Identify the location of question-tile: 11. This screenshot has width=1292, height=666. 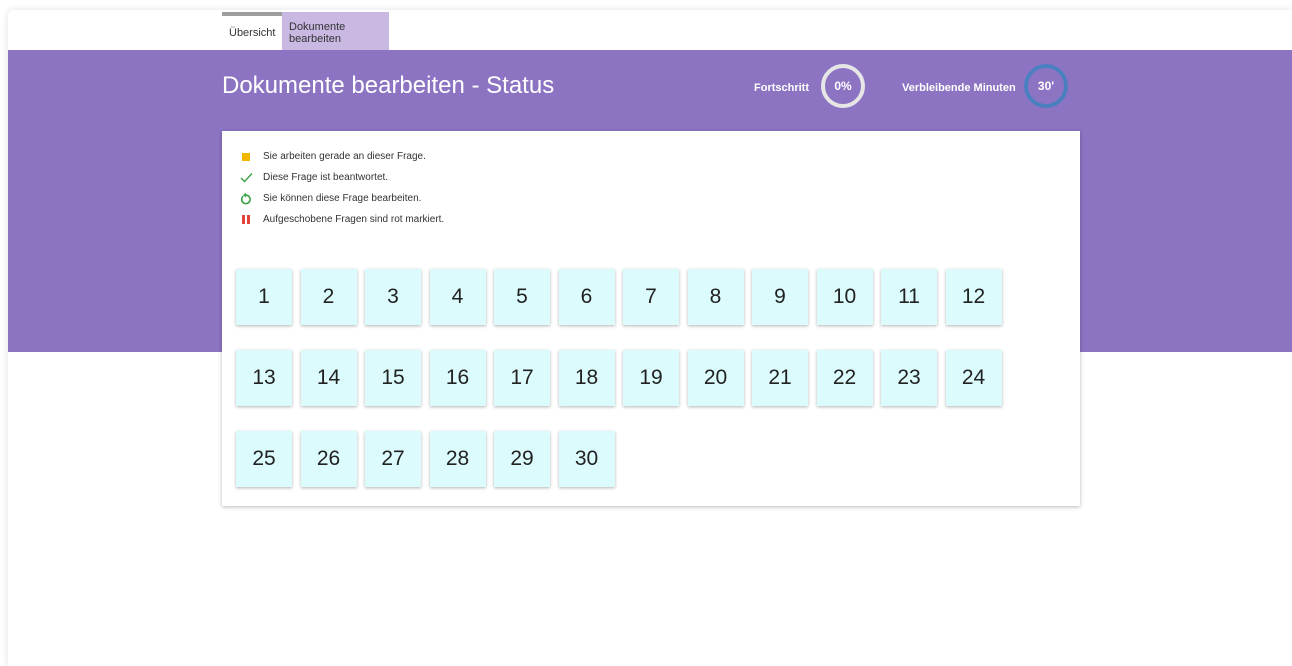
(909, 297).